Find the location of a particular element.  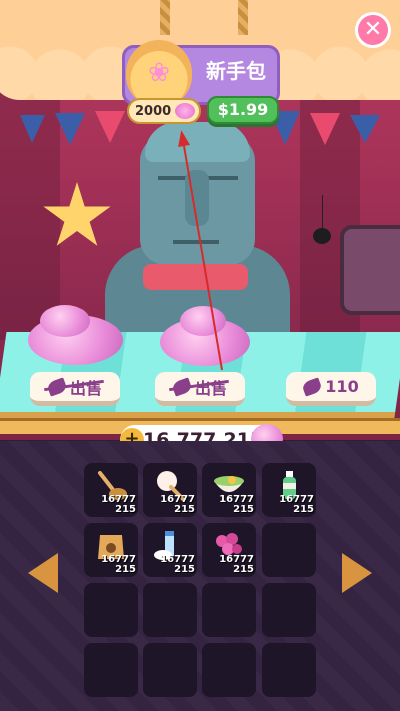

sell-plate-price: 110 is located at coordinates (342, 386).